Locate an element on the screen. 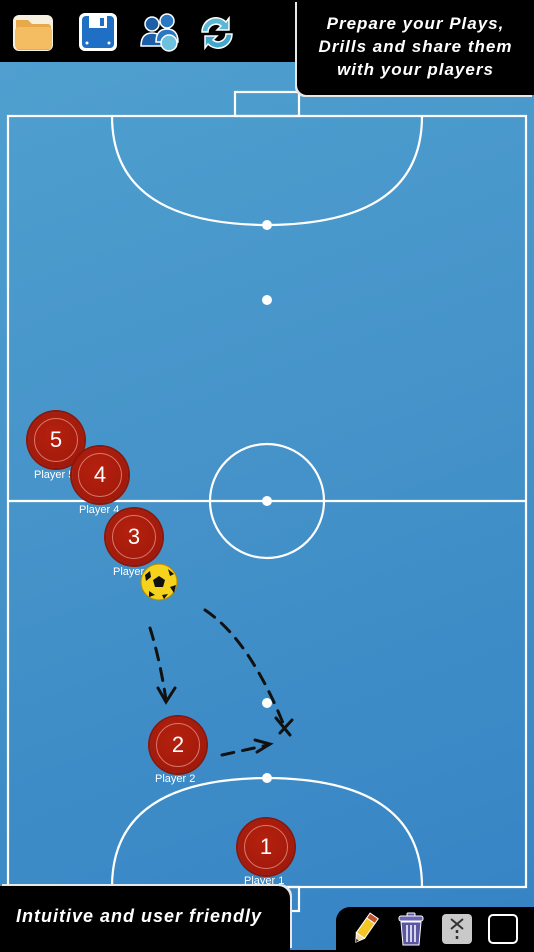 Image resolution: width=534 pixels, height=952 pixels. floppy-disk-icon is located at coordinates (98, 32).